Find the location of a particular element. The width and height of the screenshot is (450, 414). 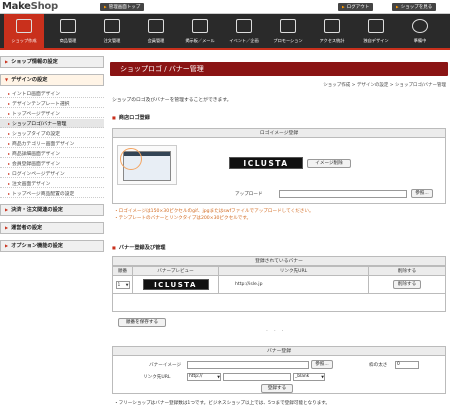

nav-board-mail: 掲示板／メール is located at coordinates (200, 31).